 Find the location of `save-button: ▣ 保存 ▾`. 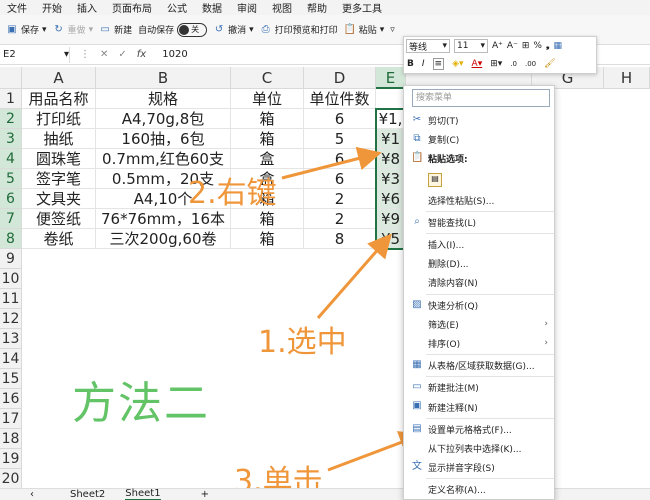

save-button: ▣ 保存 ▾ is located at coordinates (26, 30).